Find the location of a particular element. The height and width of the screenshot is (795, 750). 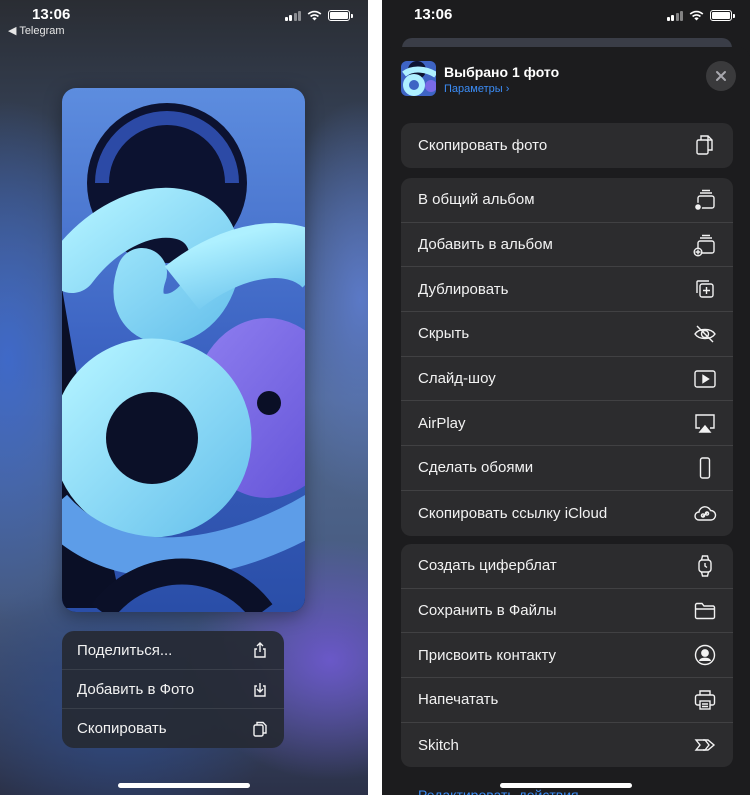

slideshow-label: Слайд-шоу is located at coordinates (457, 379).